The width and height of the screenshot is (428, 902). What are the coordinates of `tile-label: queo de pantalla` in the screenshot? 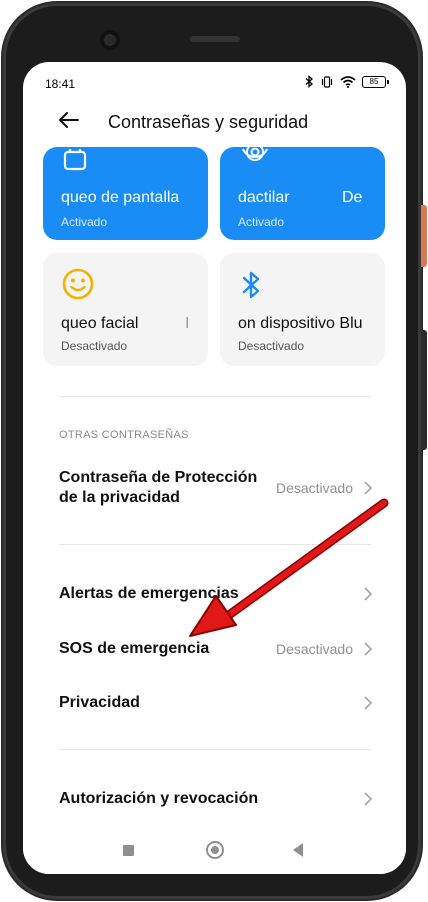 It's located at (120, 197).